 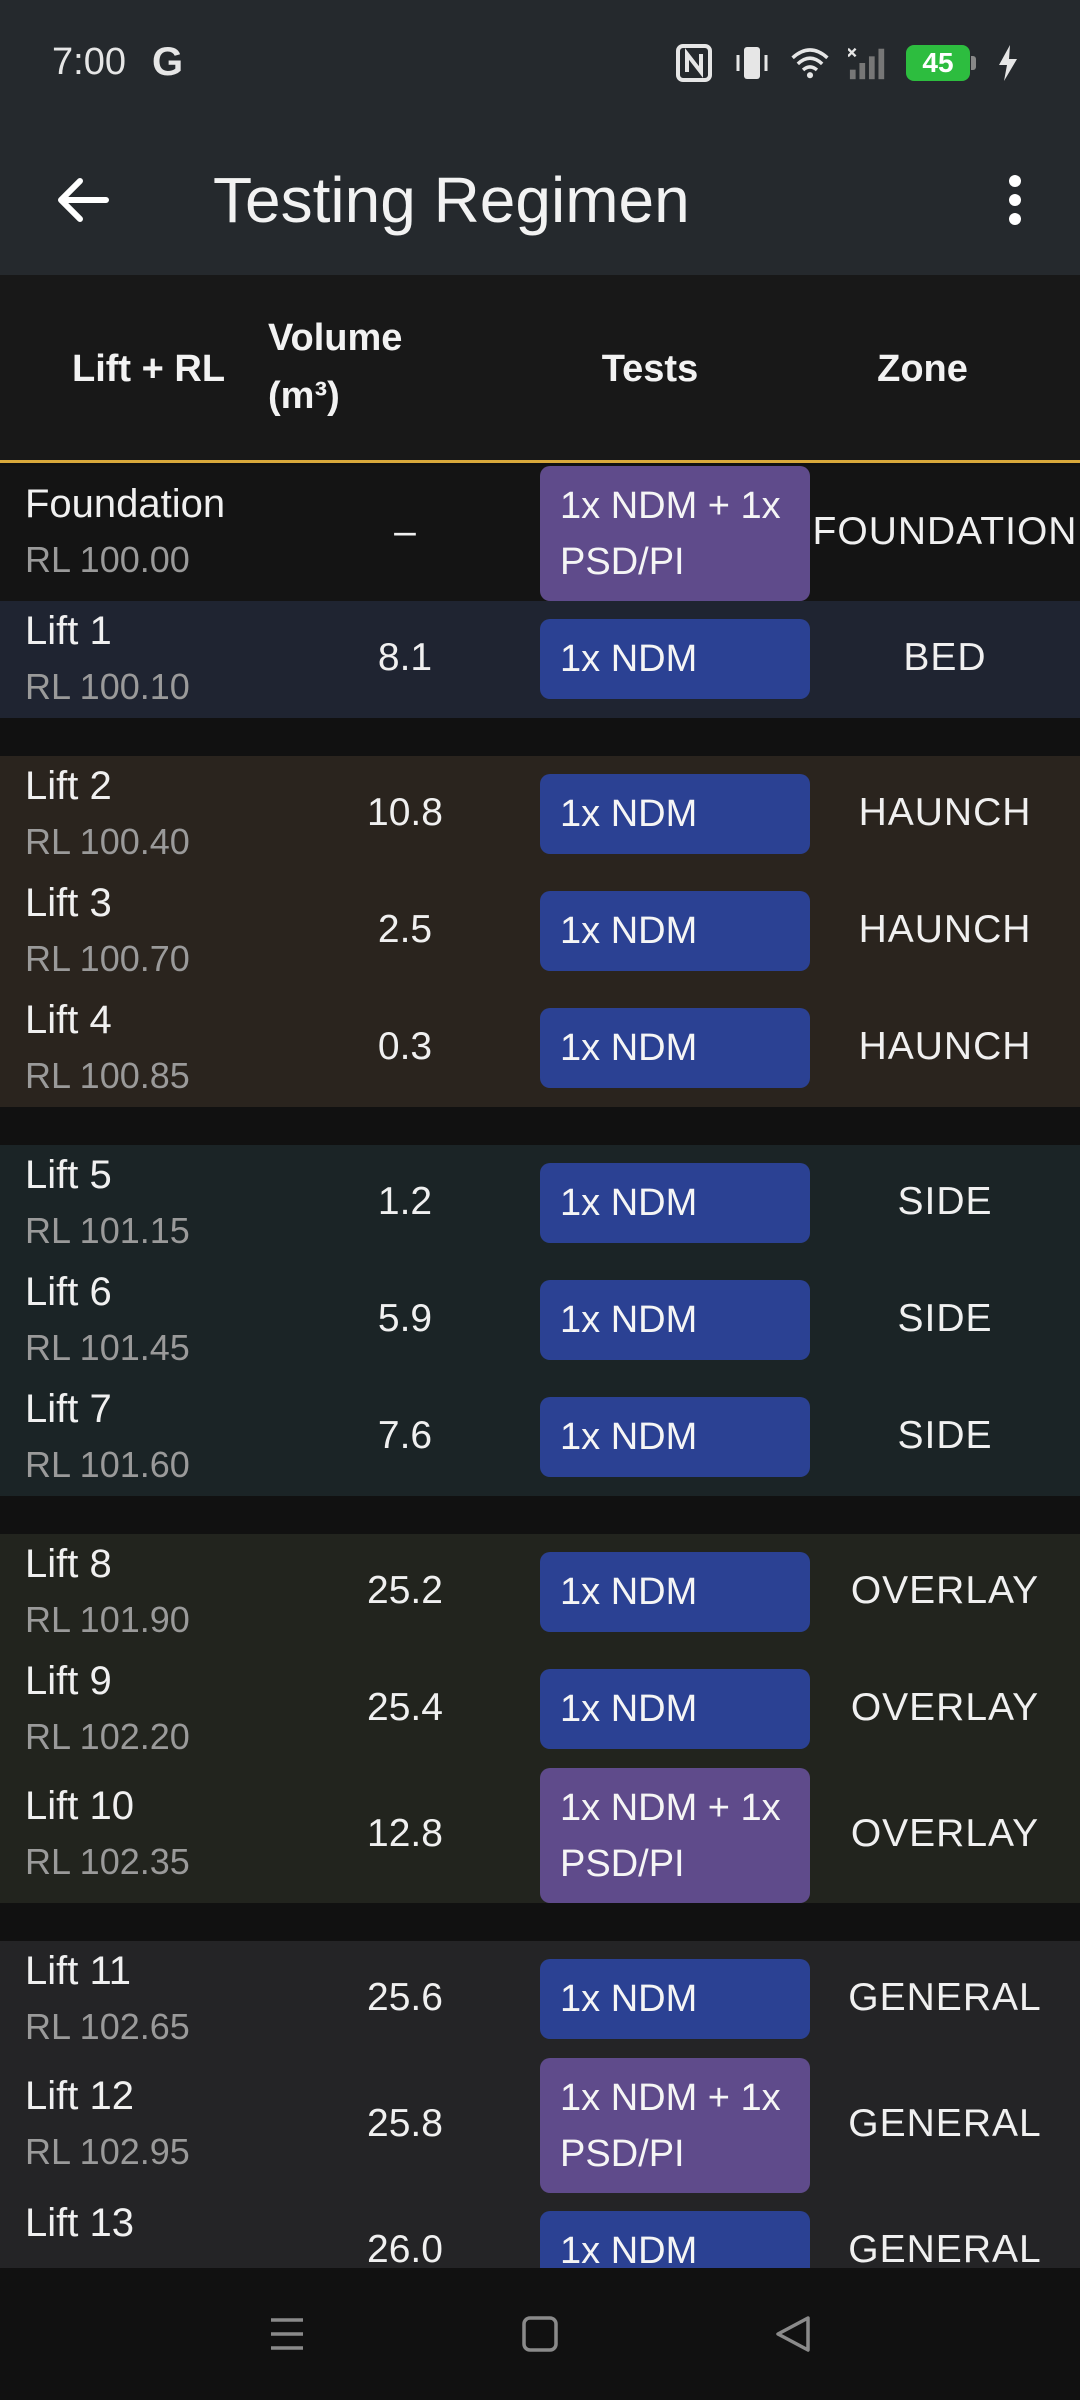 I want to click on lift-rl: RL 100.40, so click(x=107, y=841).